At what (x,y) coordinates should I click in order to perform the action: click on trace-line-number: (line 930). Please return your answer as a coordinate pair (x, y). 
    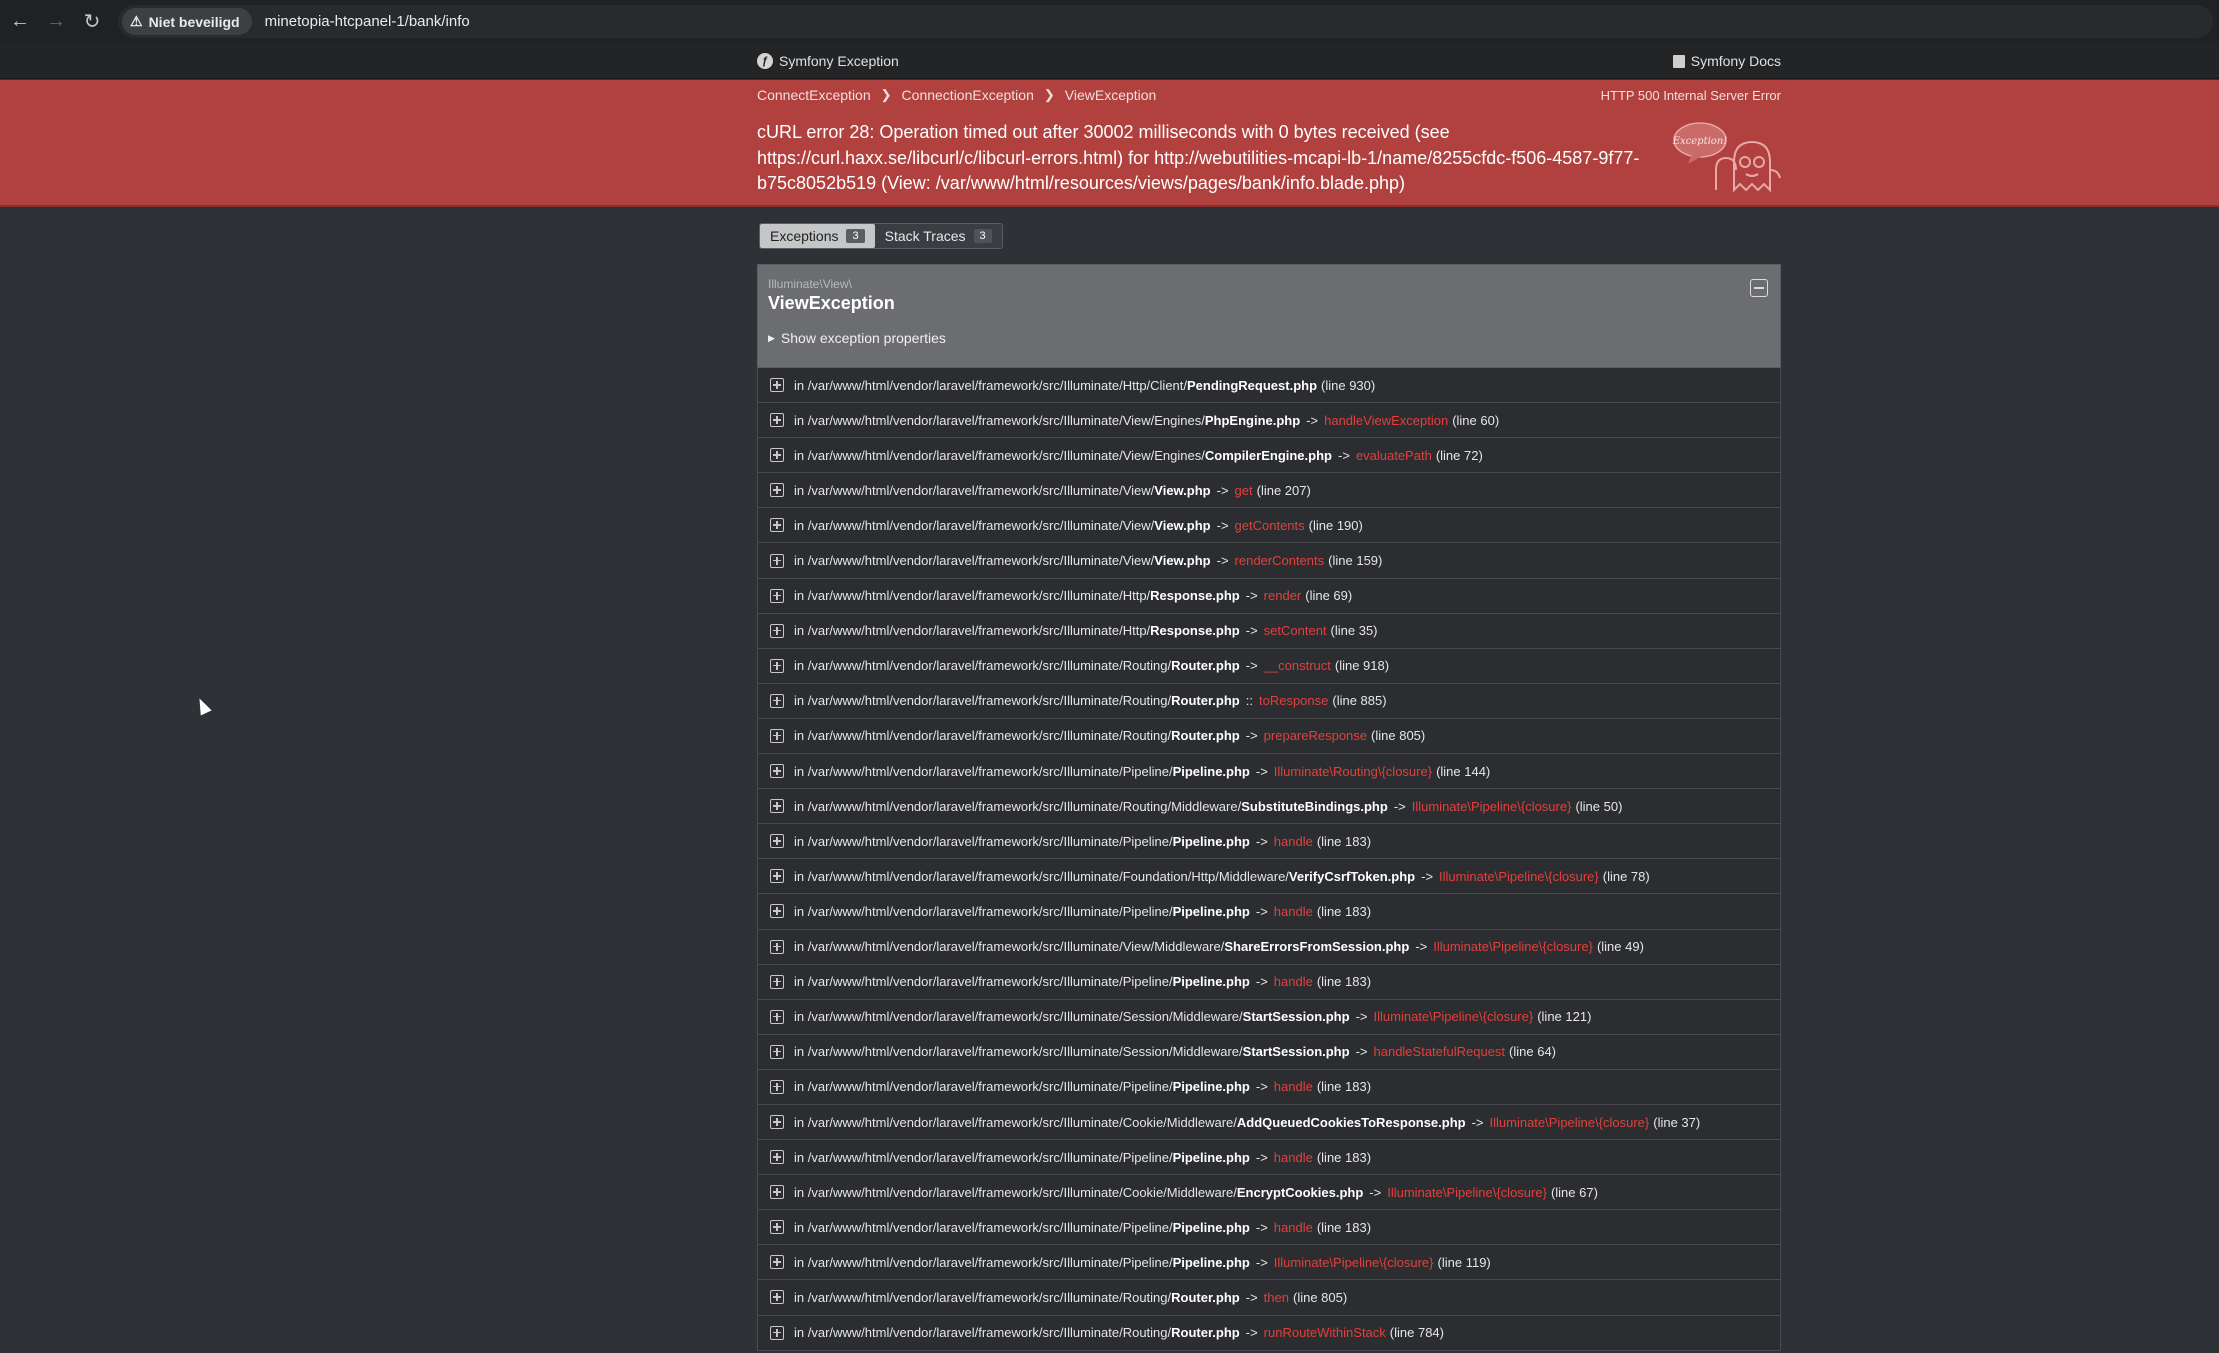
    Looking at the image, I should click on (1348, 385).